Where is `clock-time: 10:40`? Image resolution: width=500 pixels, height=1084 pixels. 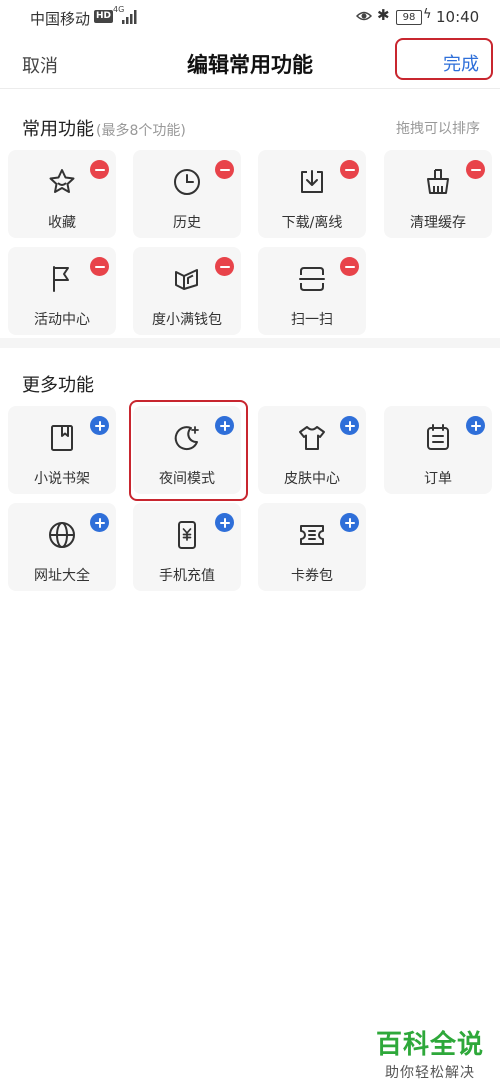
clock-time: 10:40 is located at coordinates (458, 17).